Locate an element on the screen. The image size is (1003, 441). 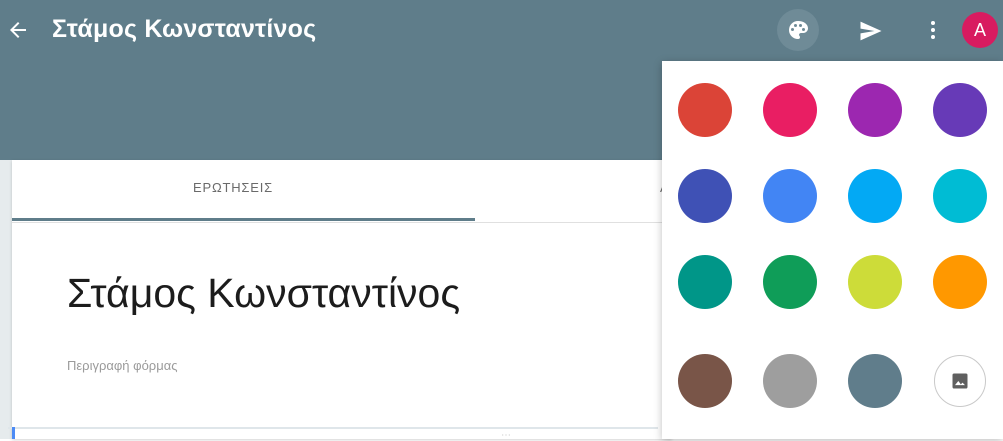
arrow-back-icon is located at coordinates (18, 30).